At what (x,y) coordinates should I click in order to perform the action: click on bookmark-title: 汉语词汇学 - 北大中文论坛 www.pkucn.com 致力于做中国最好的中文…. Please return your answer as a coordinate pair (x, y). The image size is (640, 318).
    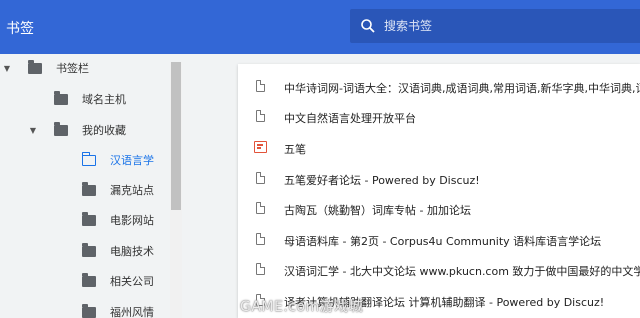
    Looking at the image, I should click on (462, 271).